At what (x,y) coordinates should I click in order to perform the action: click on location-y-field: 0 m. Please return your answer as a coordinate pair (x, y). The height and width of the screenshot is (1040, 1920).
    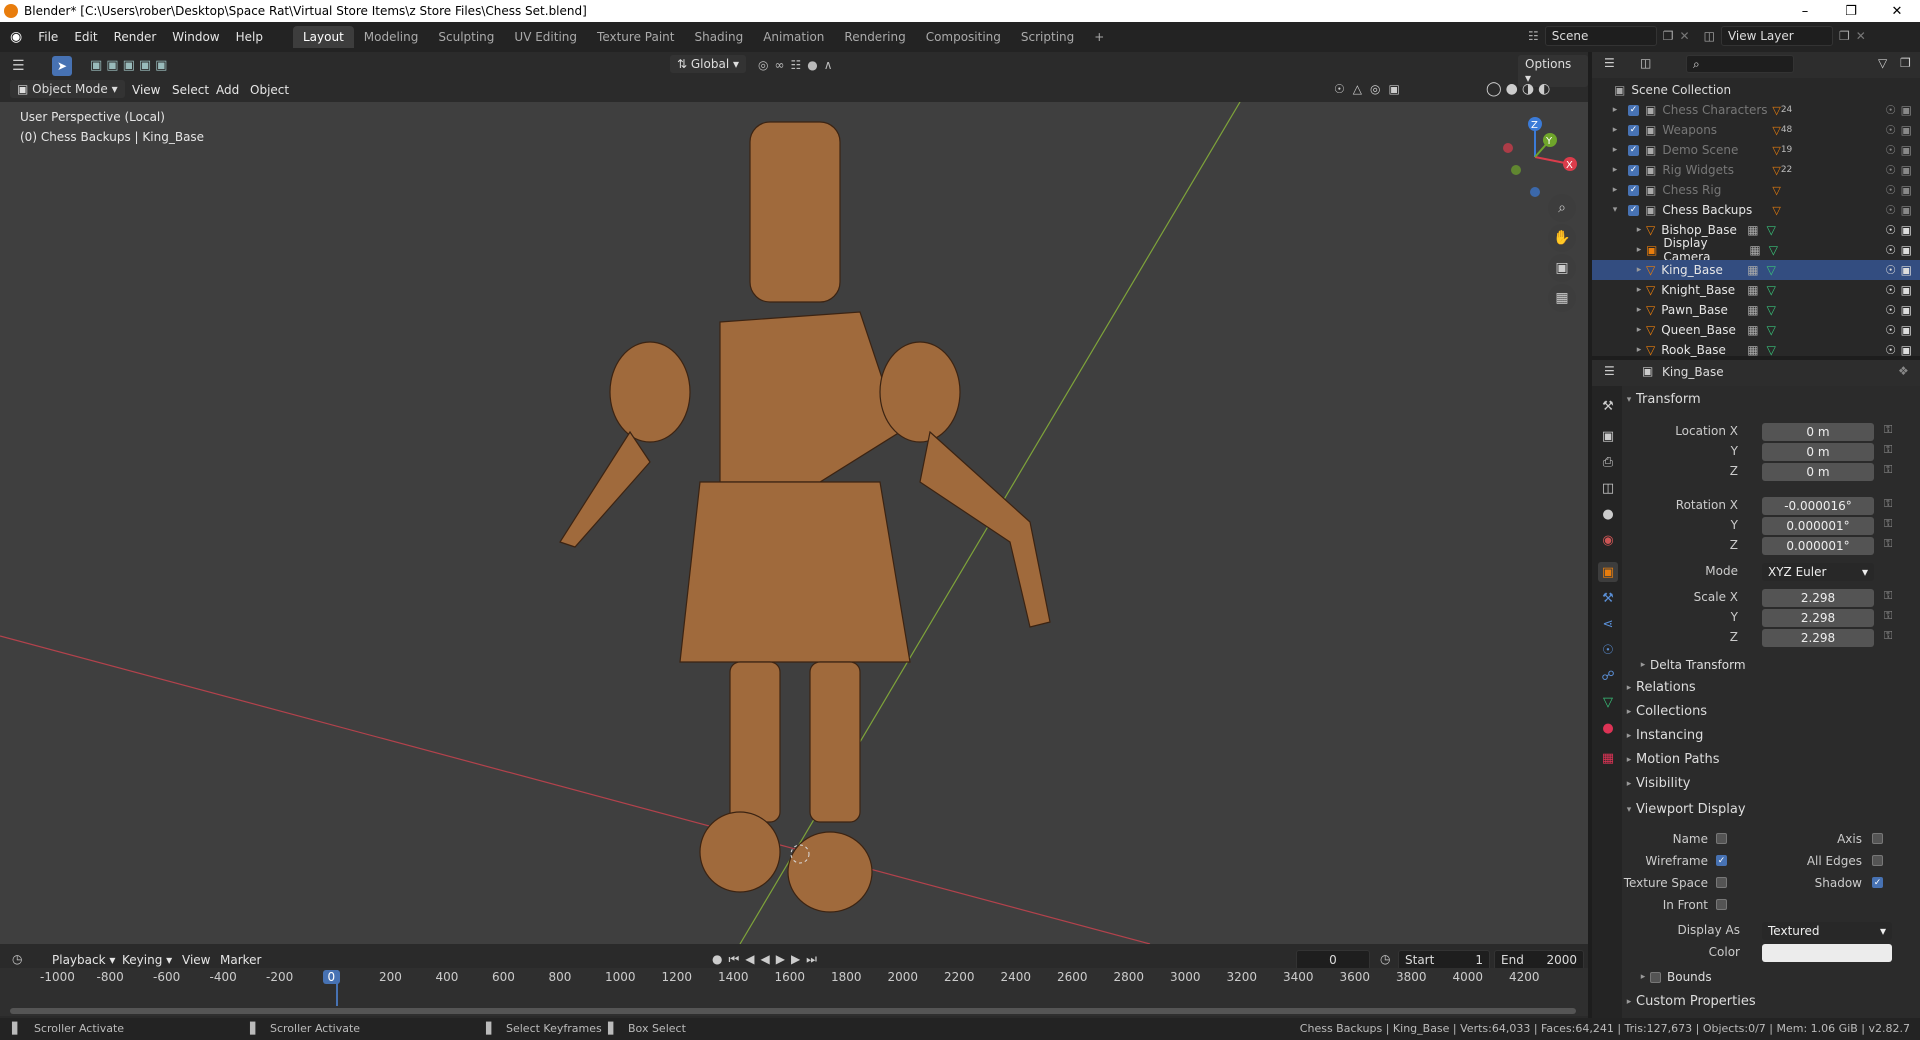
    Looking at the image, I should click on (1818, 452).